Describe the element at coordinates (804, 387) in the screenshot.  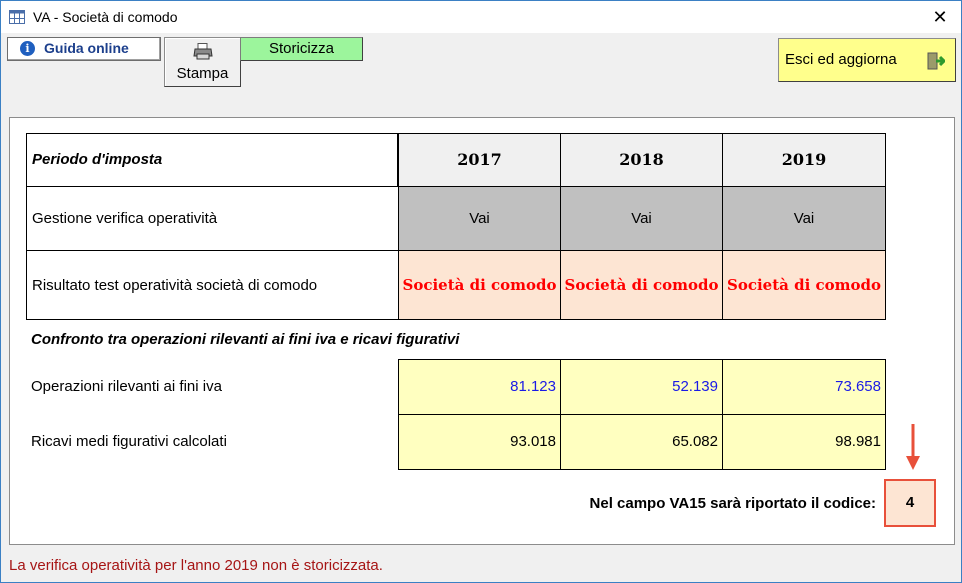
I see `operazioni-2019: 73.658` at that location.